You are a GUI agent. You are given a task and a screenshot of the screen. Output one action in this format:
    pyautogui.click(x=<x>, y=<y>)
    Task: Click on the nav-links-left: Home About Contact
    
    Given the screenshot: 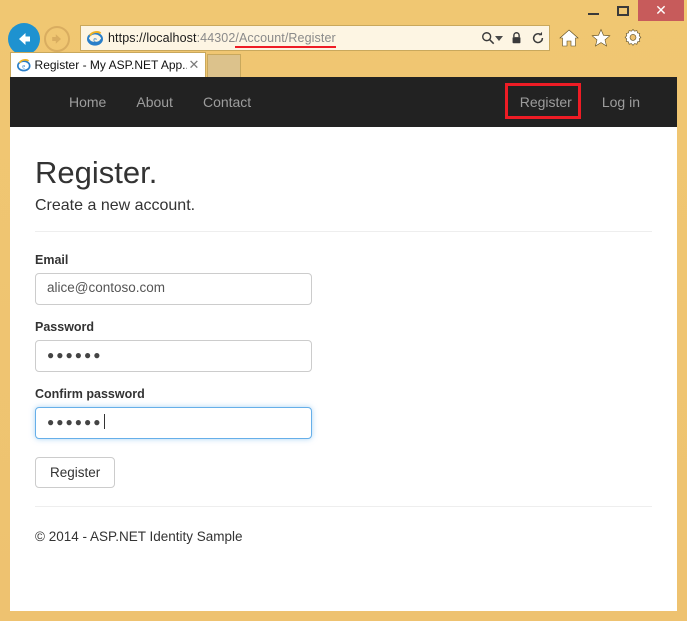 What is the action you would take?
    pyautogui.click(x=160, y=102)
    